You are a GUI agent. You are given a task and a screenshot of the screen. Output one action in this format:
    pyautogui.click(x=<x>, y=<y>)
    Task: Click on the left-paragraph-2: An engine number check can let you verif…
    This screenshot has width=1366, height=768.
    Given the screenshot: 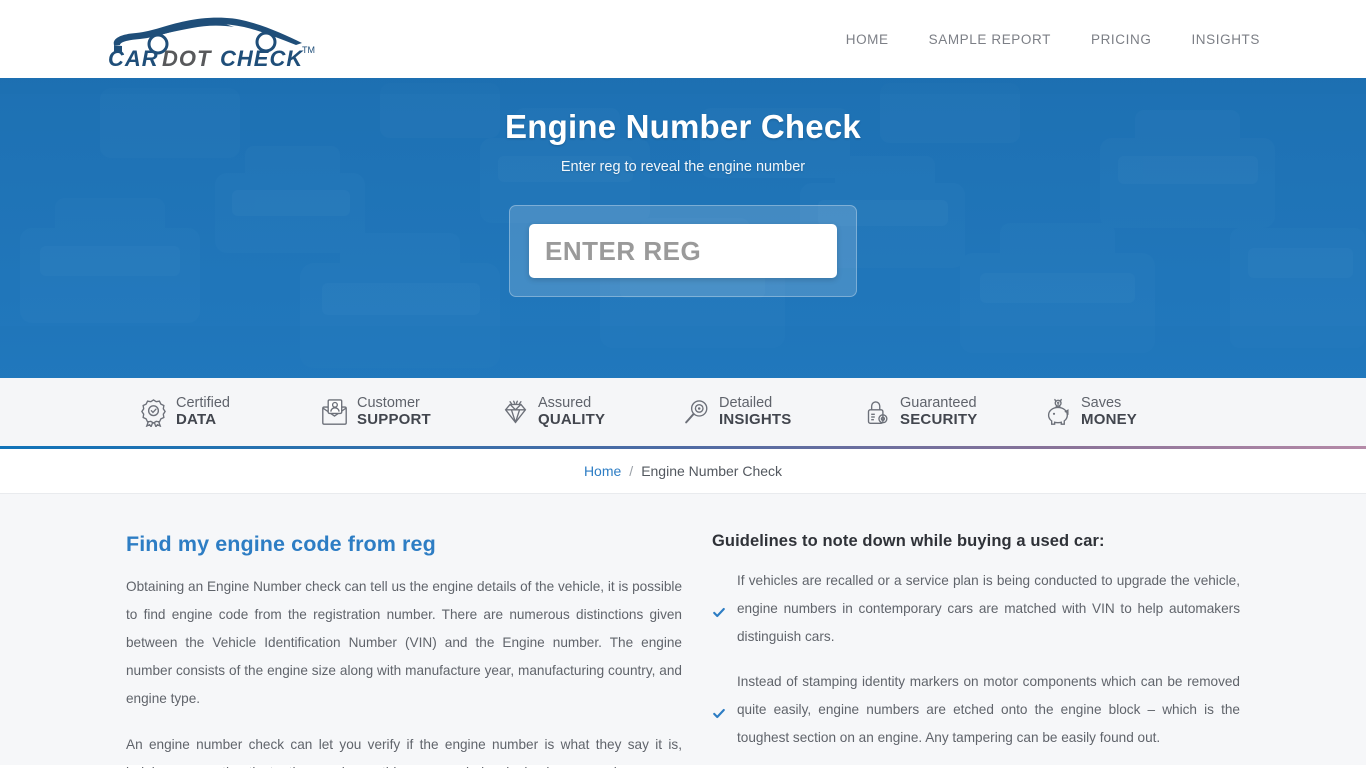 What is the action you would take?
    pyautogui.click(x=404, y=752)
    